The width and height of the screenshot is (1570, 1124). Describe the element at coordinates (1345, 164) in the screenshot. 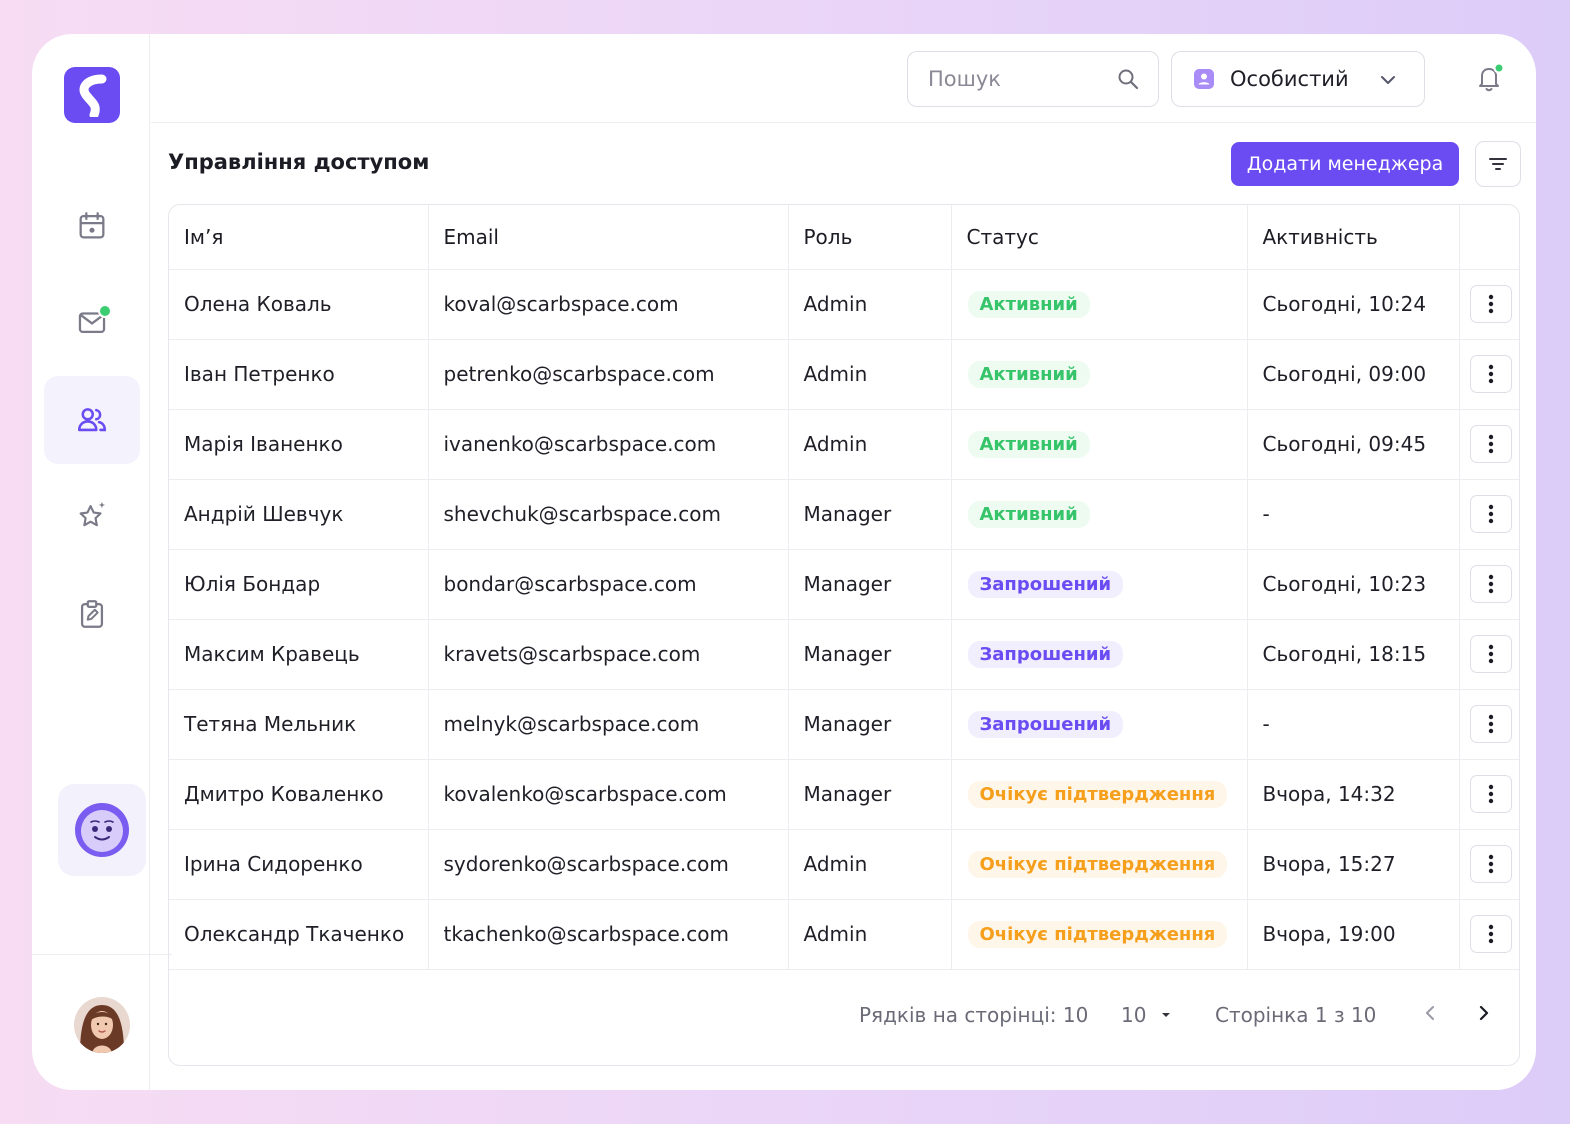

I see `add-manager-button: Додати менеджера` at that location.